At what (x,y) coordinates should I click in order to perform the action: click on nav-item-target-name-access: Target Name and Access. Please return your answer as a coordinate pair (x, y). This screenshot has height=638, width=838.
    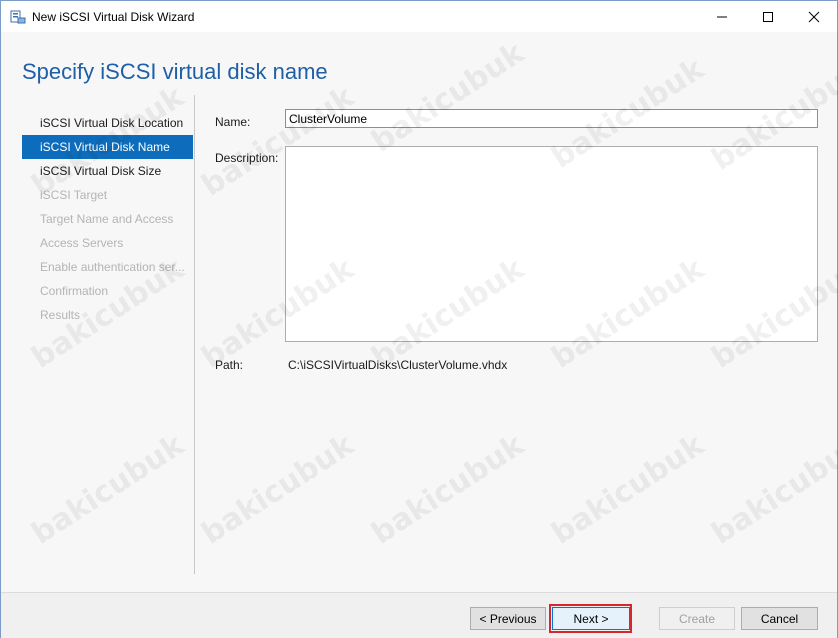
    Looking at the image, I should click on (107, 219).